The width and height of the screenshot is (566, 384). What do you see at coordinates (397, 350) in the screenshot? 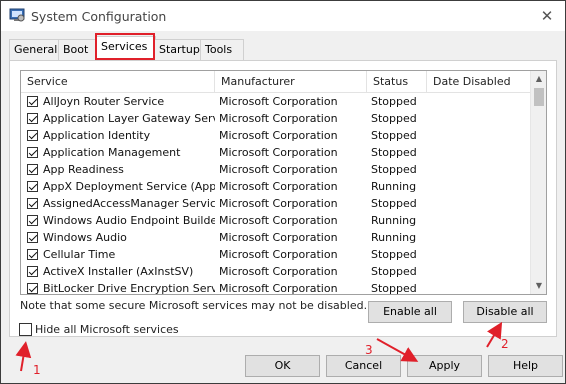
I see `arrow-to-apply` at bounding box center [397, 350].